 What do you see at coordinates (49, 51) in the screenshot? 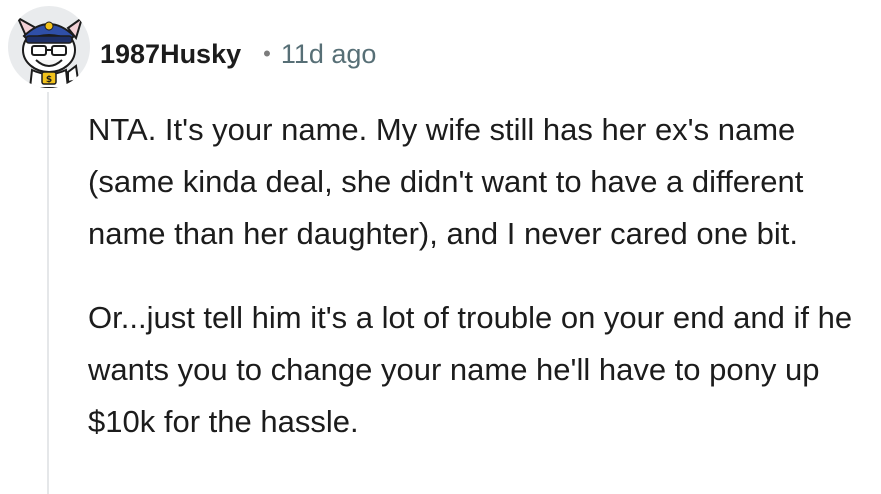
I see `snoo-avatar-icon: $` at bounding box center [49, 51].